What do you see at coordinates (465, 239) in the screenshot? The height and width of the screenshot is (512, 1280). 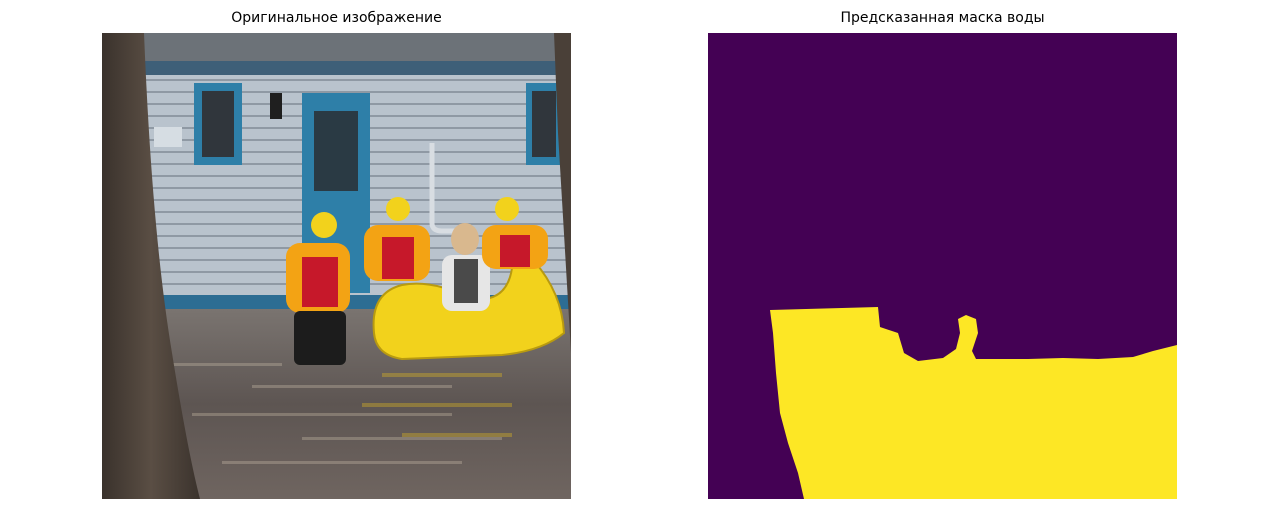 I see `rescued-person` at bounding box center [465, 239].